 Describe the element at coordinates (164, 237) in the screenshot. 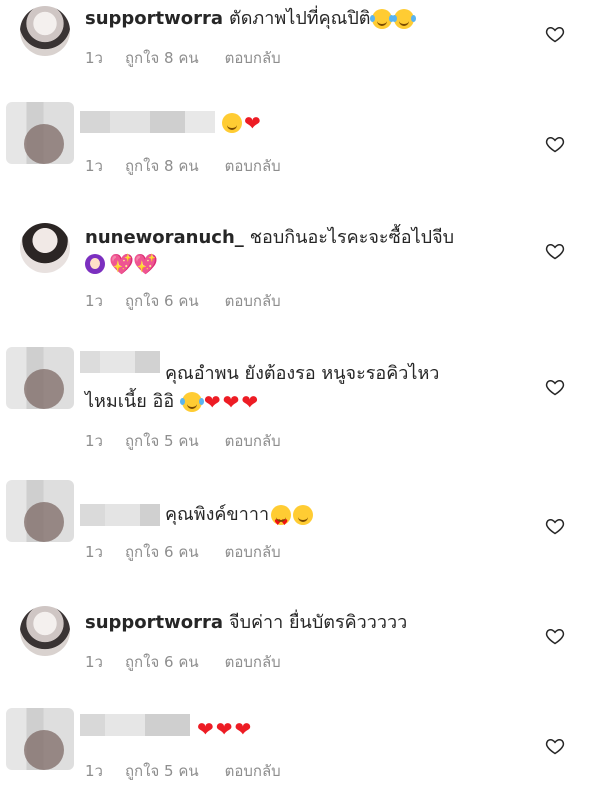

I see `comment-username: nuneworanuch_` at that location.